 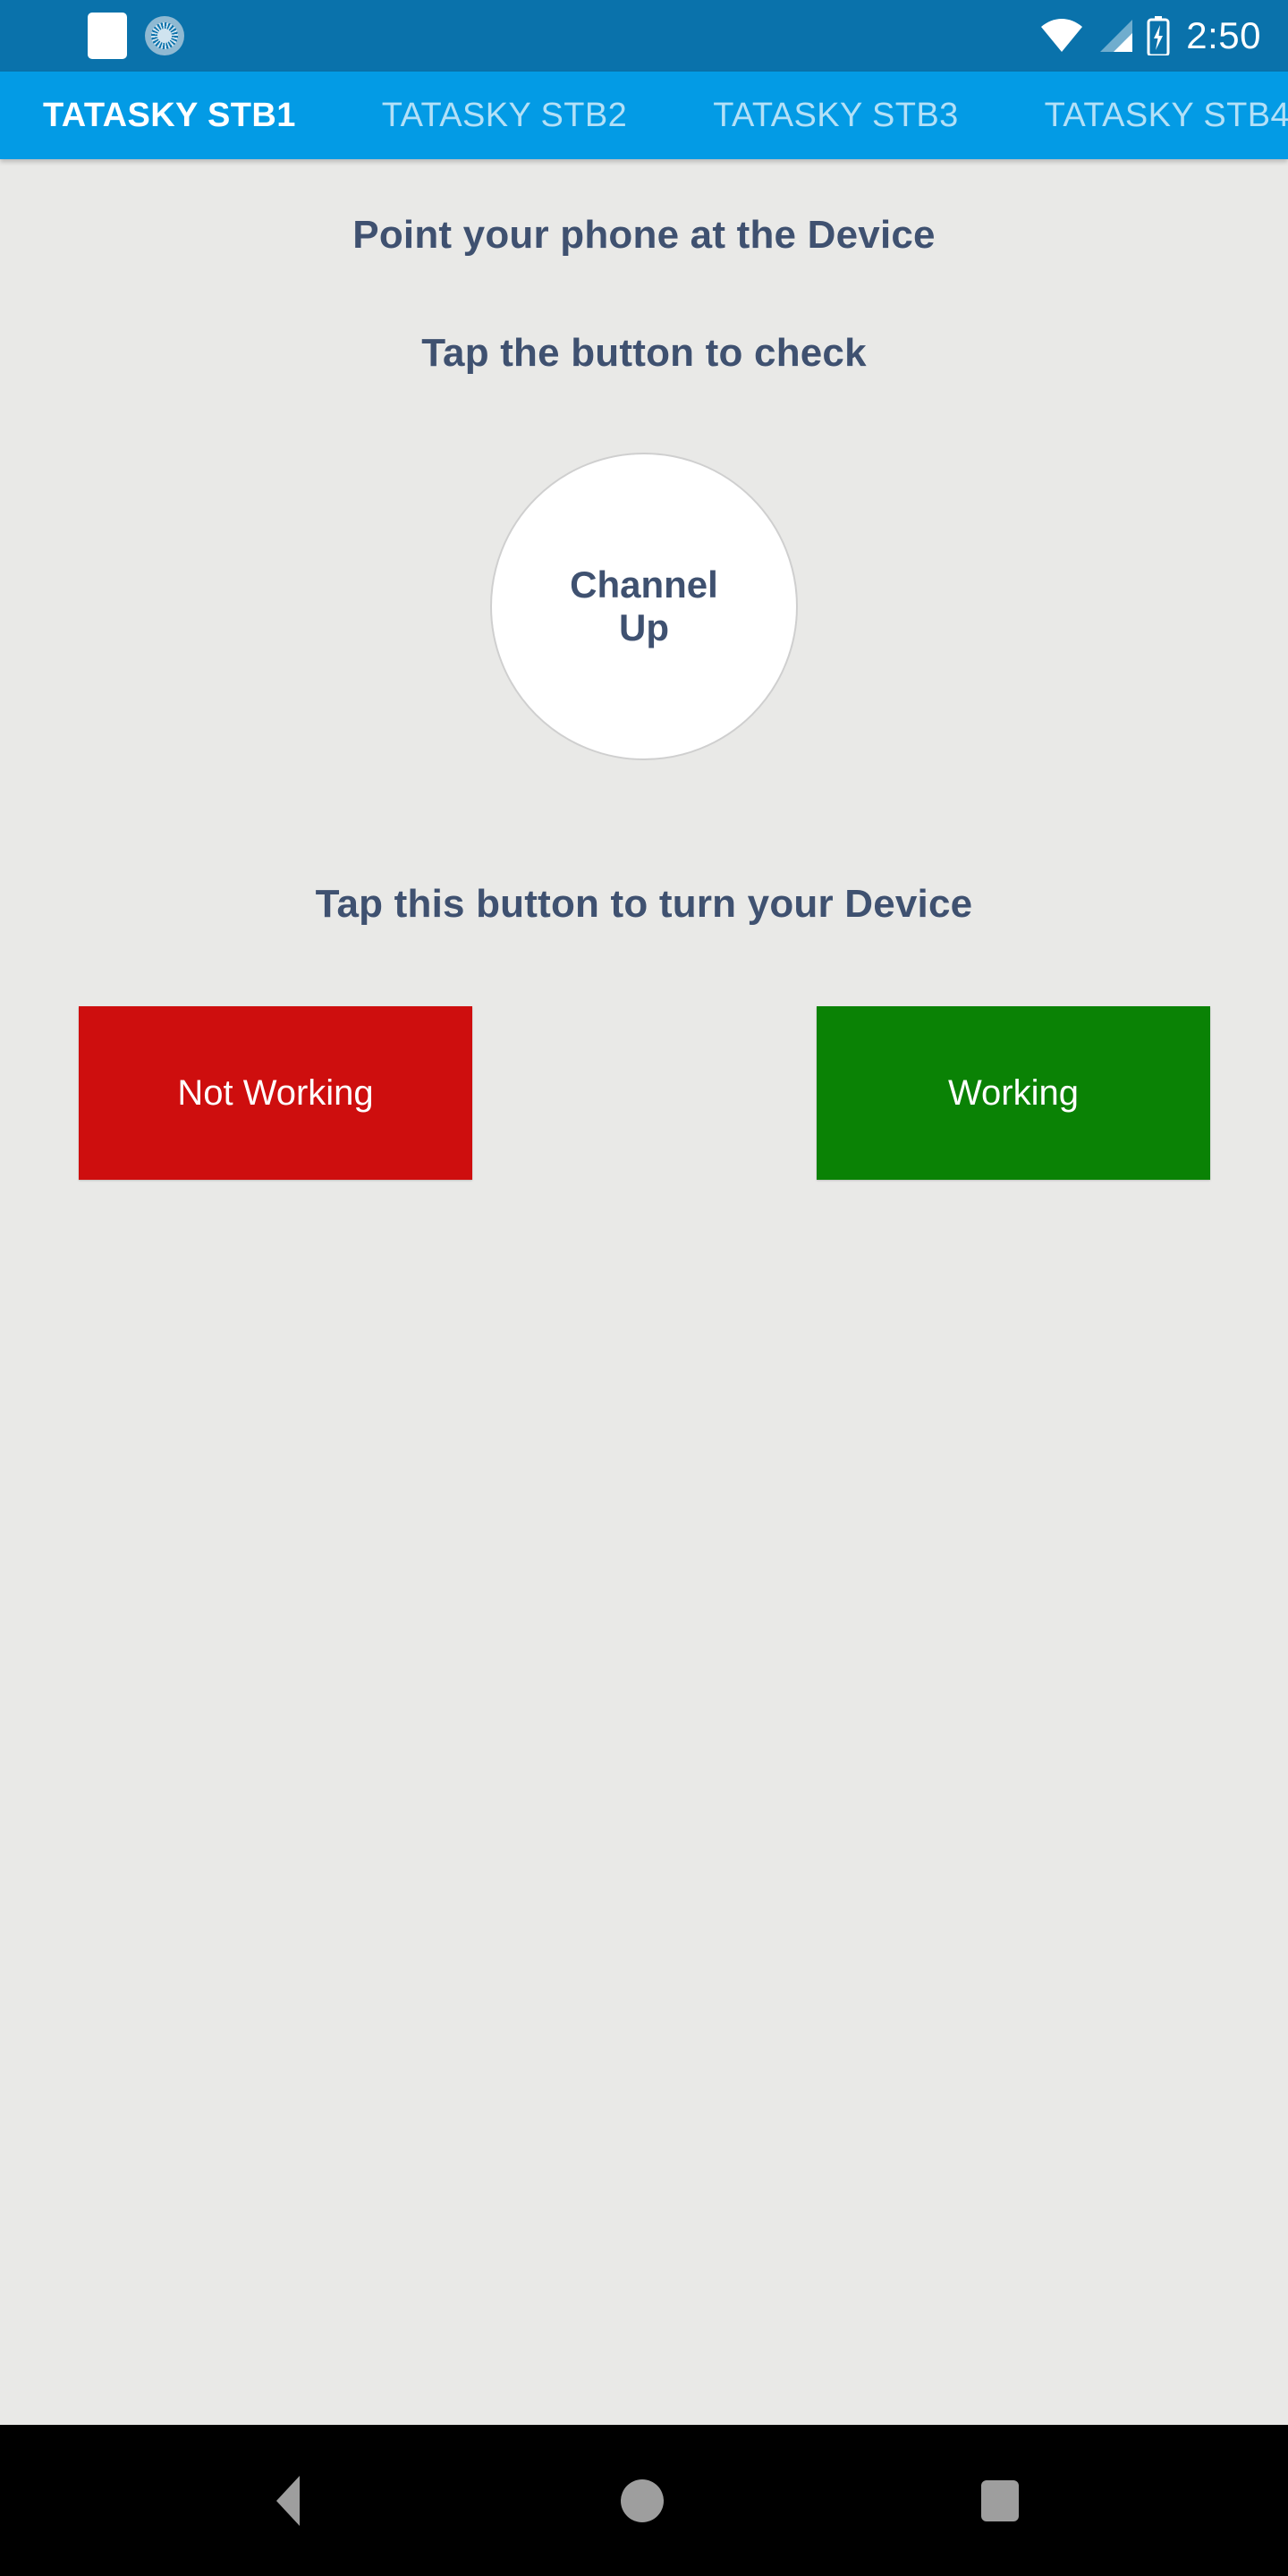 I want to click on status-bar-clock: 2:50, so click(x=1223, y=35).